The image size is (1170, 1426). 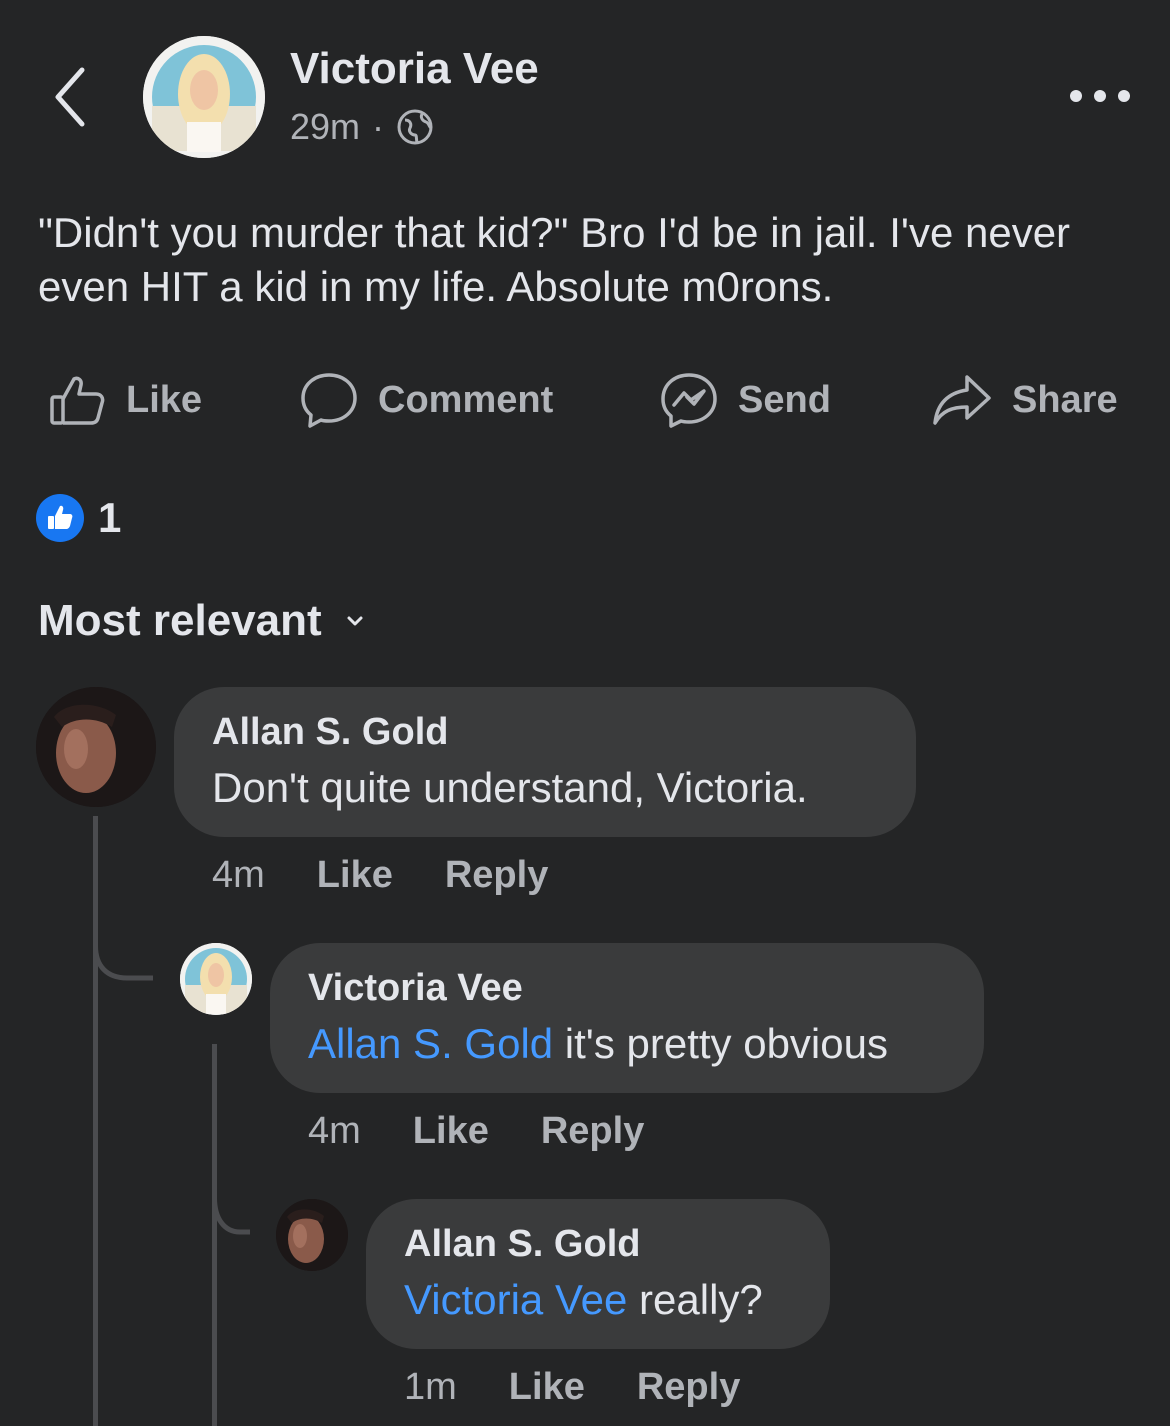 I want to click on comment-button: Comment, so click(x=426, y=400).